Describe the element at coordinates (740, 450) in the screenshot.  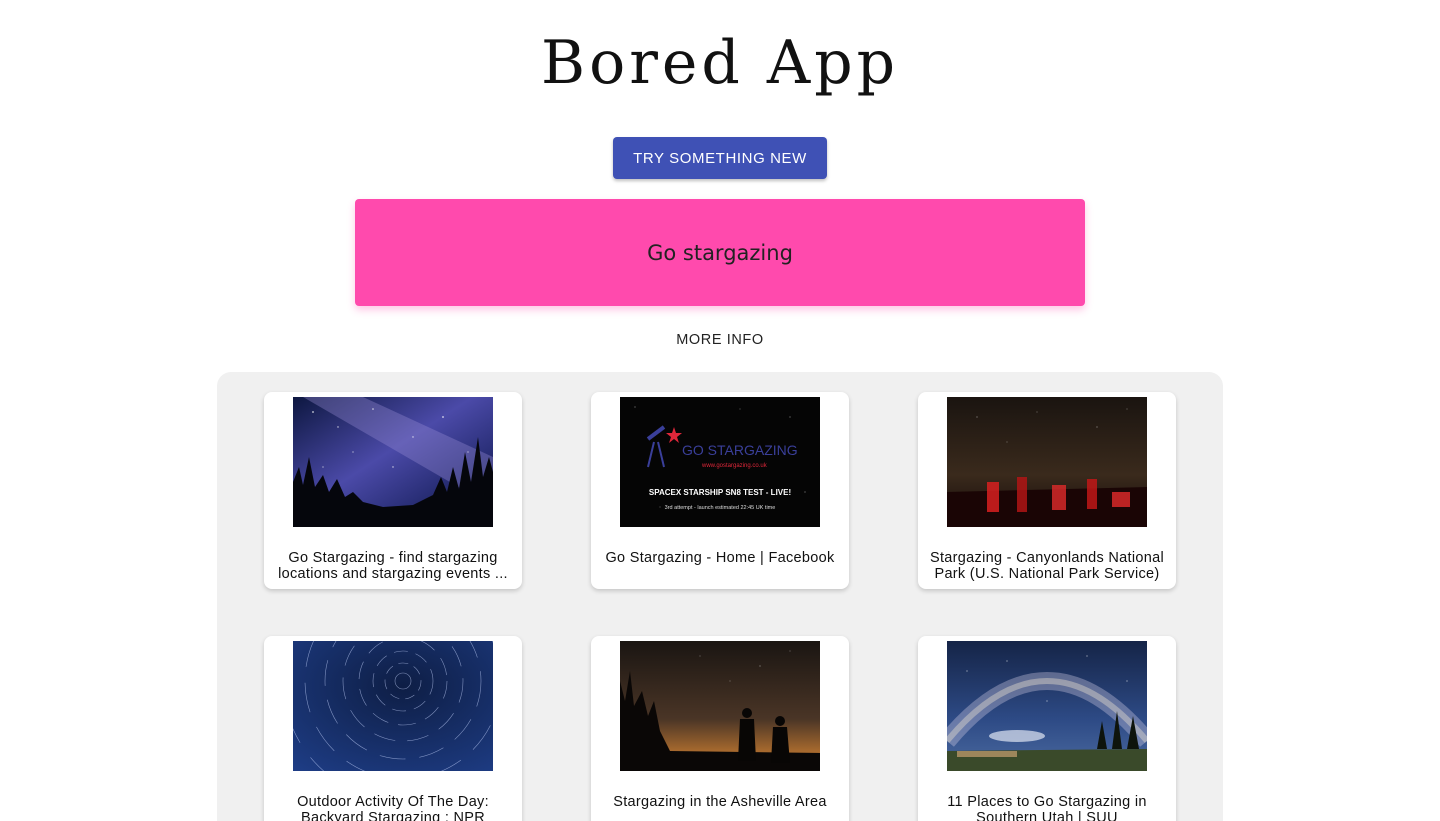
I see `banner-brand: GO STARGAZING` at that location.